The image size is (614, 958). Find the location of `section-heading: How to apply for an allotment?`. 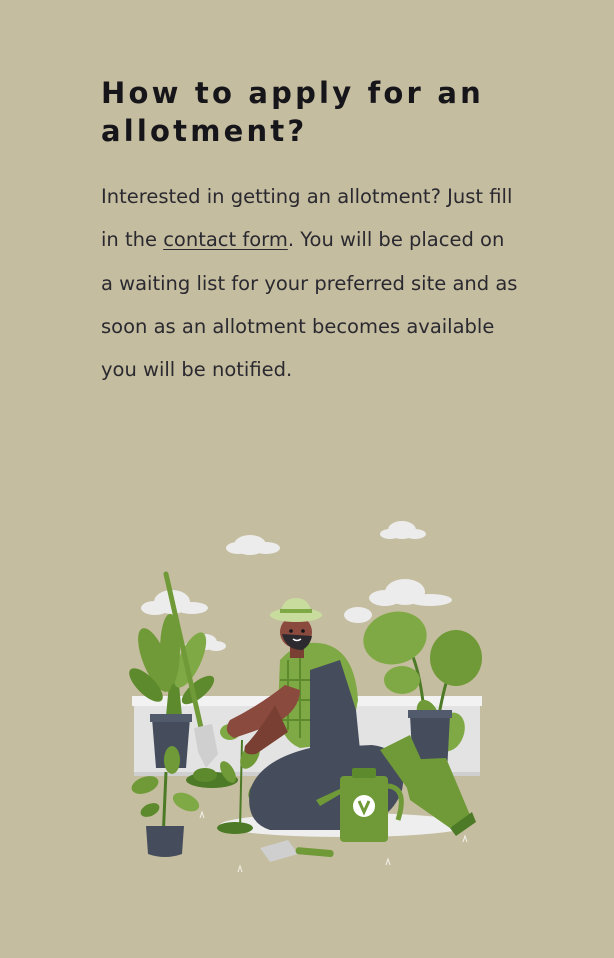

section-heading: How to apply for an allotment? is located at coordinates (292, 112).